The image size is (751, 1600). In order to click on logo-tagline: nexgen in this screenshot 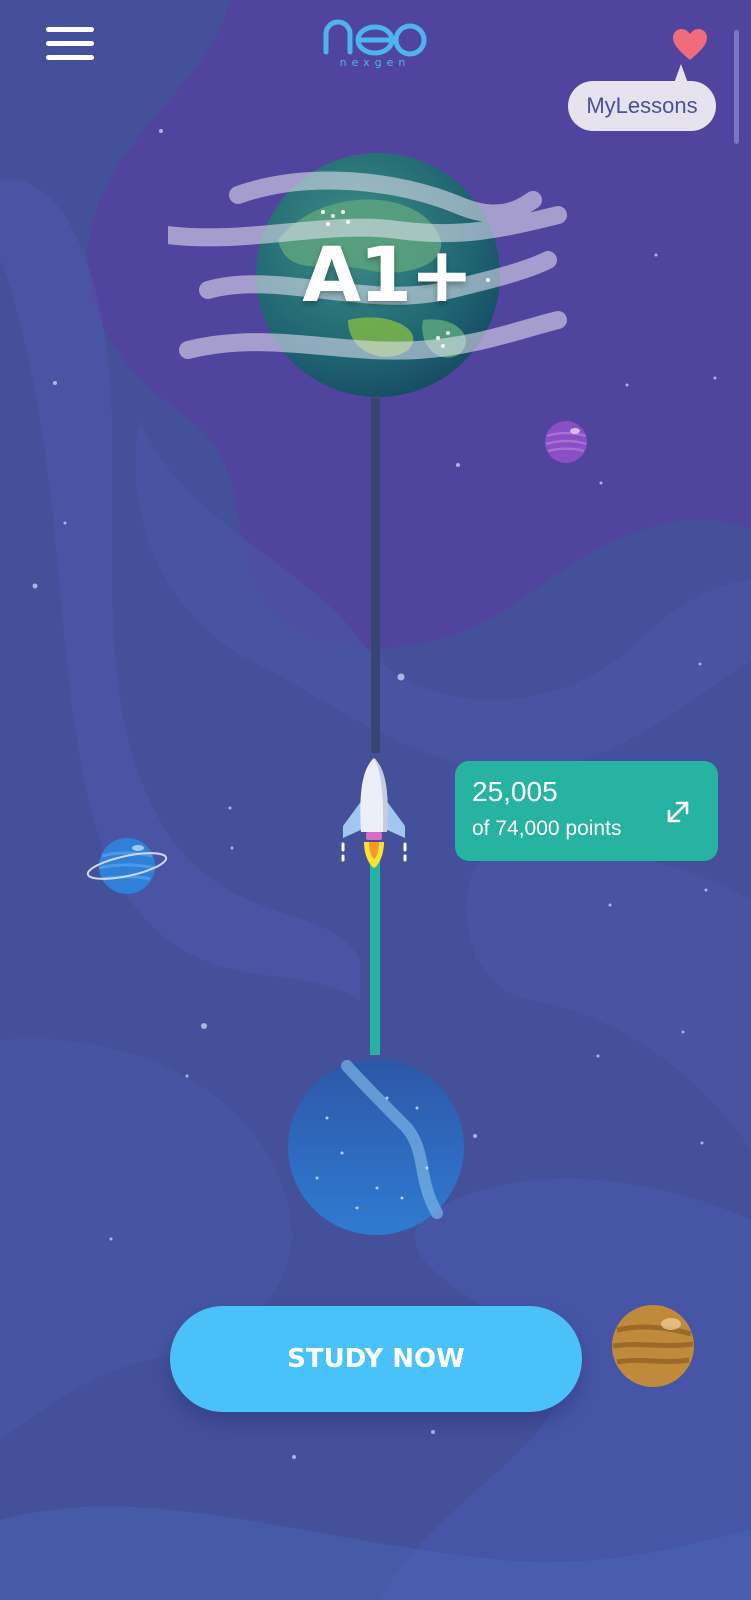, I will do `click(375, 62)`.